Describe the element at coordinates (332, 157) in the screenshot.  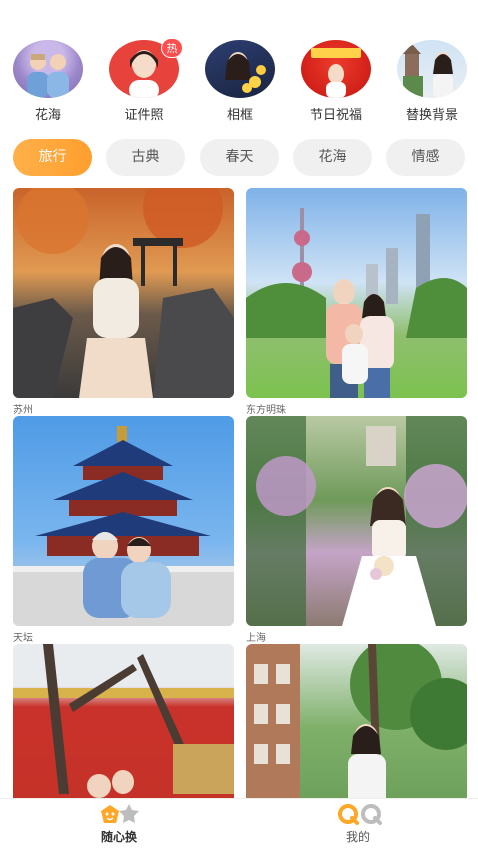
I see `tag-flower-sea: 花海` at that location.